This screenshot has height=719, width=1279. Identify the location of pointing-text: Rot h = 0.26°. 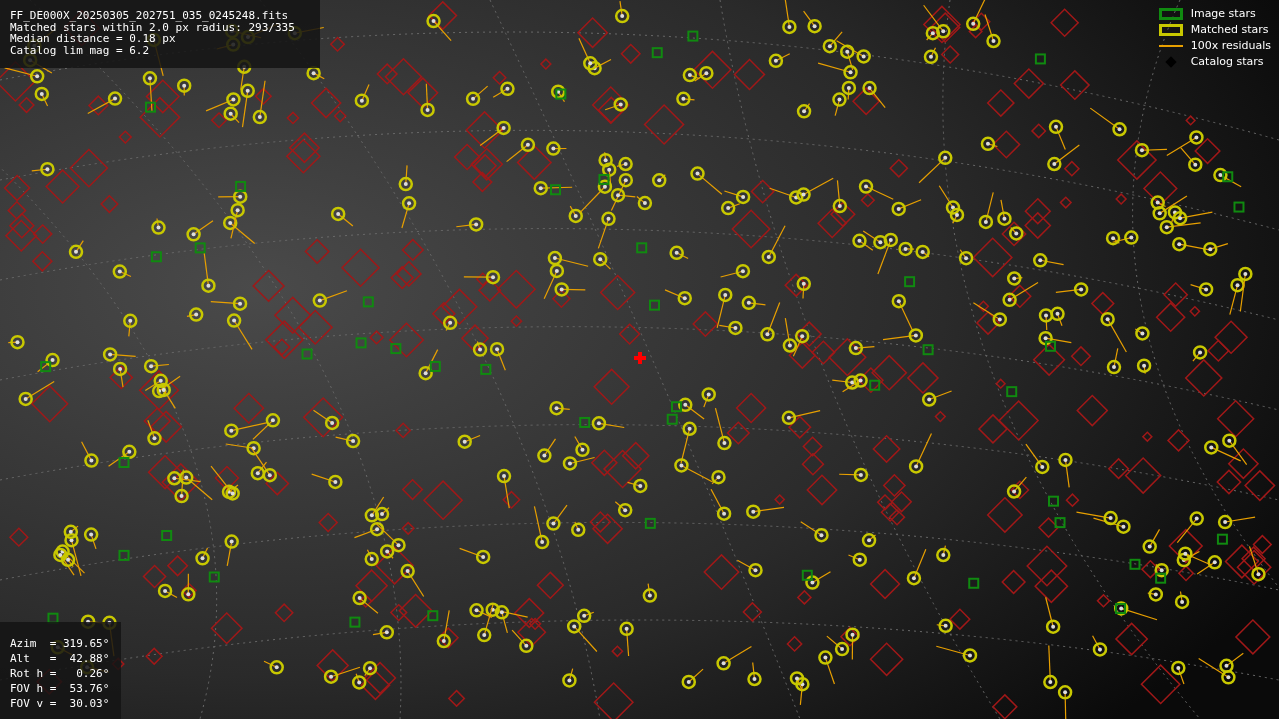
(60, 673).